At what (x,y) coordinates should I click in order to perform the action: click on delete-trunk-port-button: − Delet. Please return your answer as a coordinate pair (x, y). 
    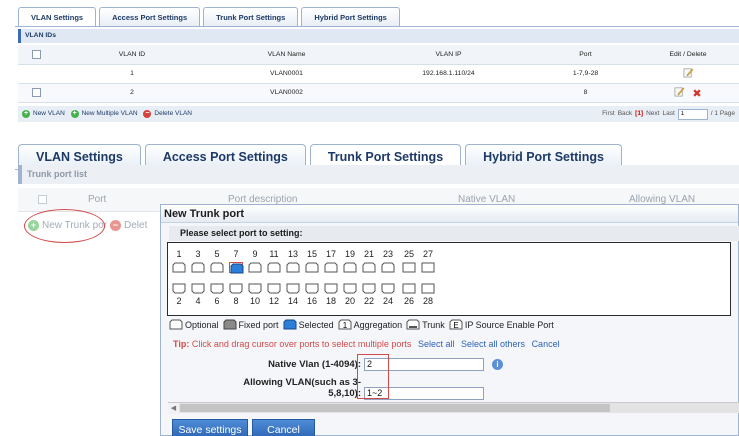
    Looking at the image, I should click on (128, 225).